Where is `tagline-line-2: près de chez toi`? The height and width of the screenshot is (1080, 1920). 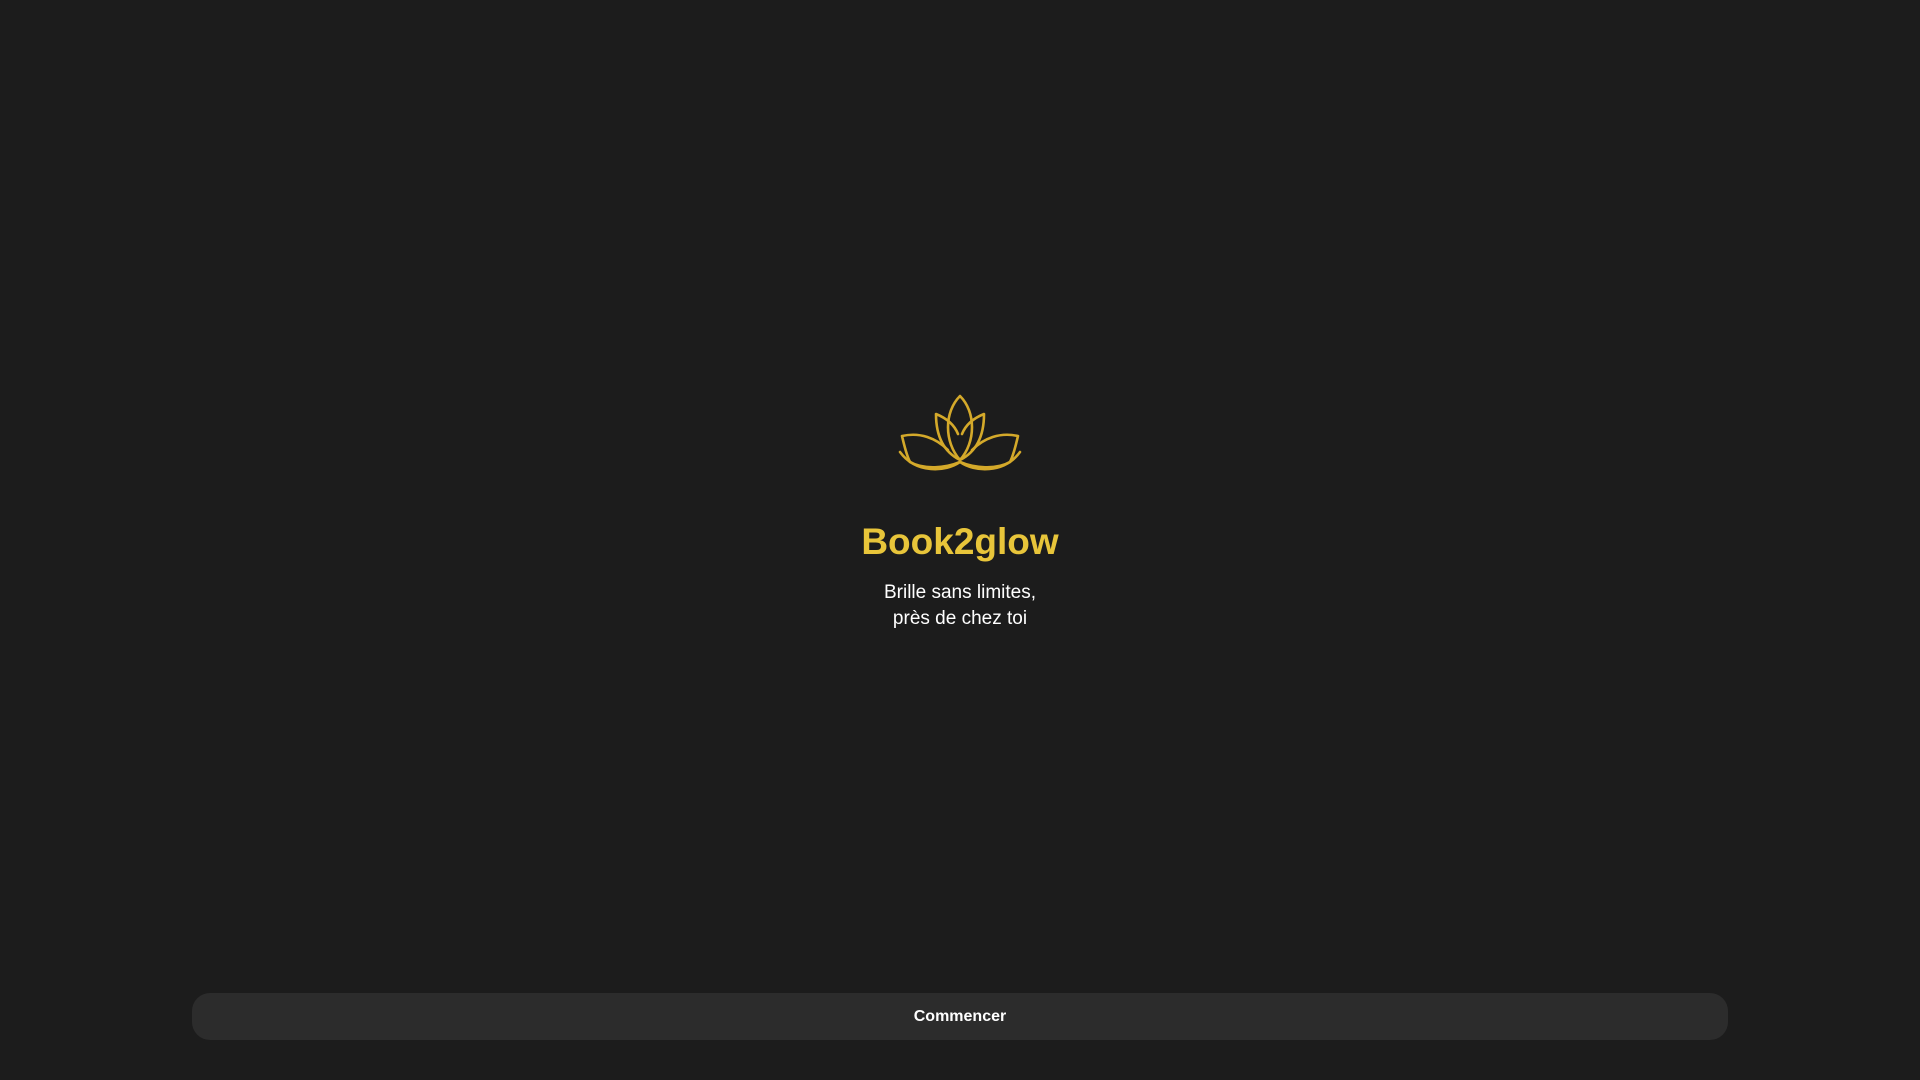 tagline-line-2: près de chez toi is located at coordinates (960, 618).